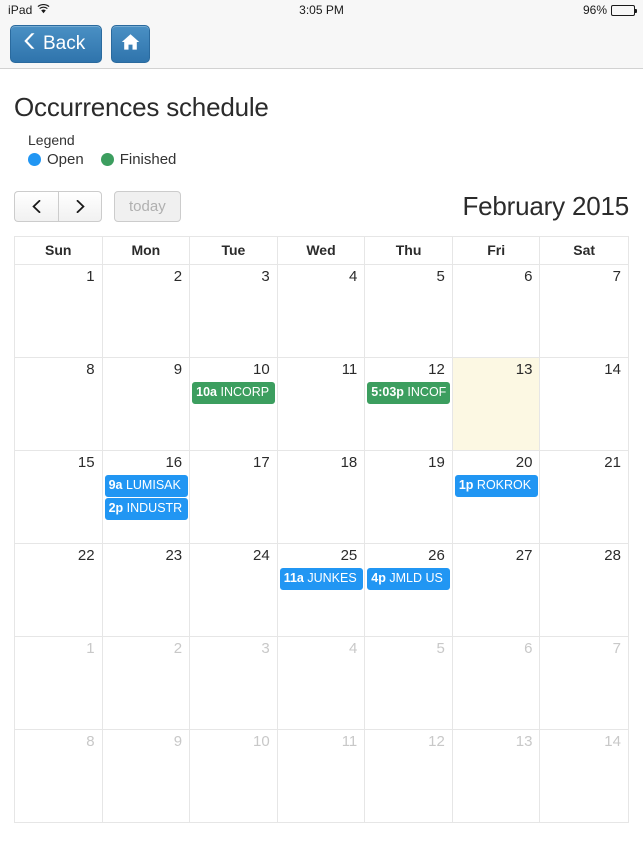 Image resolution: width=643 pixels, height=857 pixels. What do you see at coordinates (584, 497) in the screenshot?
I see `calendar-day-cell: 21` at bounding box center [584, 497].